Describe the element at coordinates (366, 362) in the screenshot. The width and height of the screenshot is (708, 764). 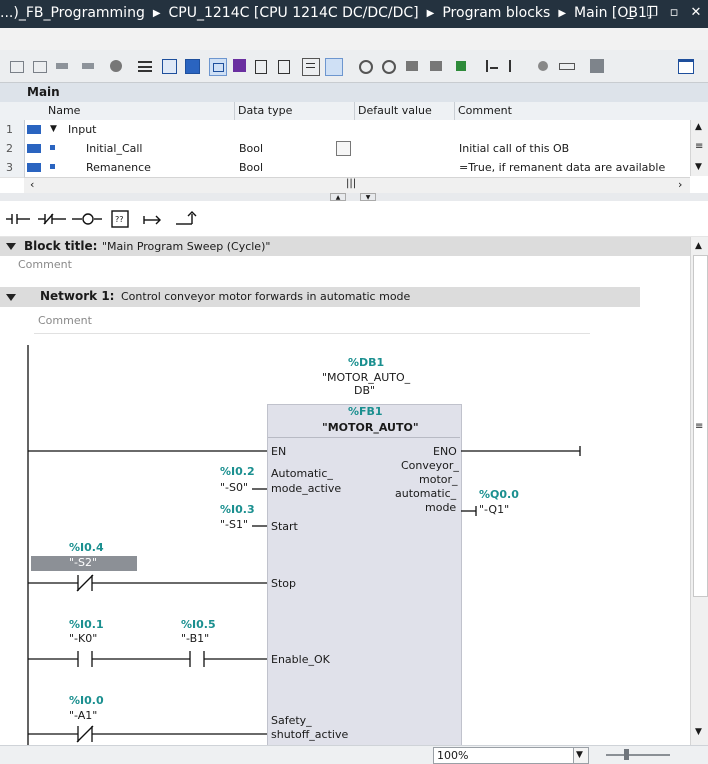
I see `db-address: %DB1` at that location.